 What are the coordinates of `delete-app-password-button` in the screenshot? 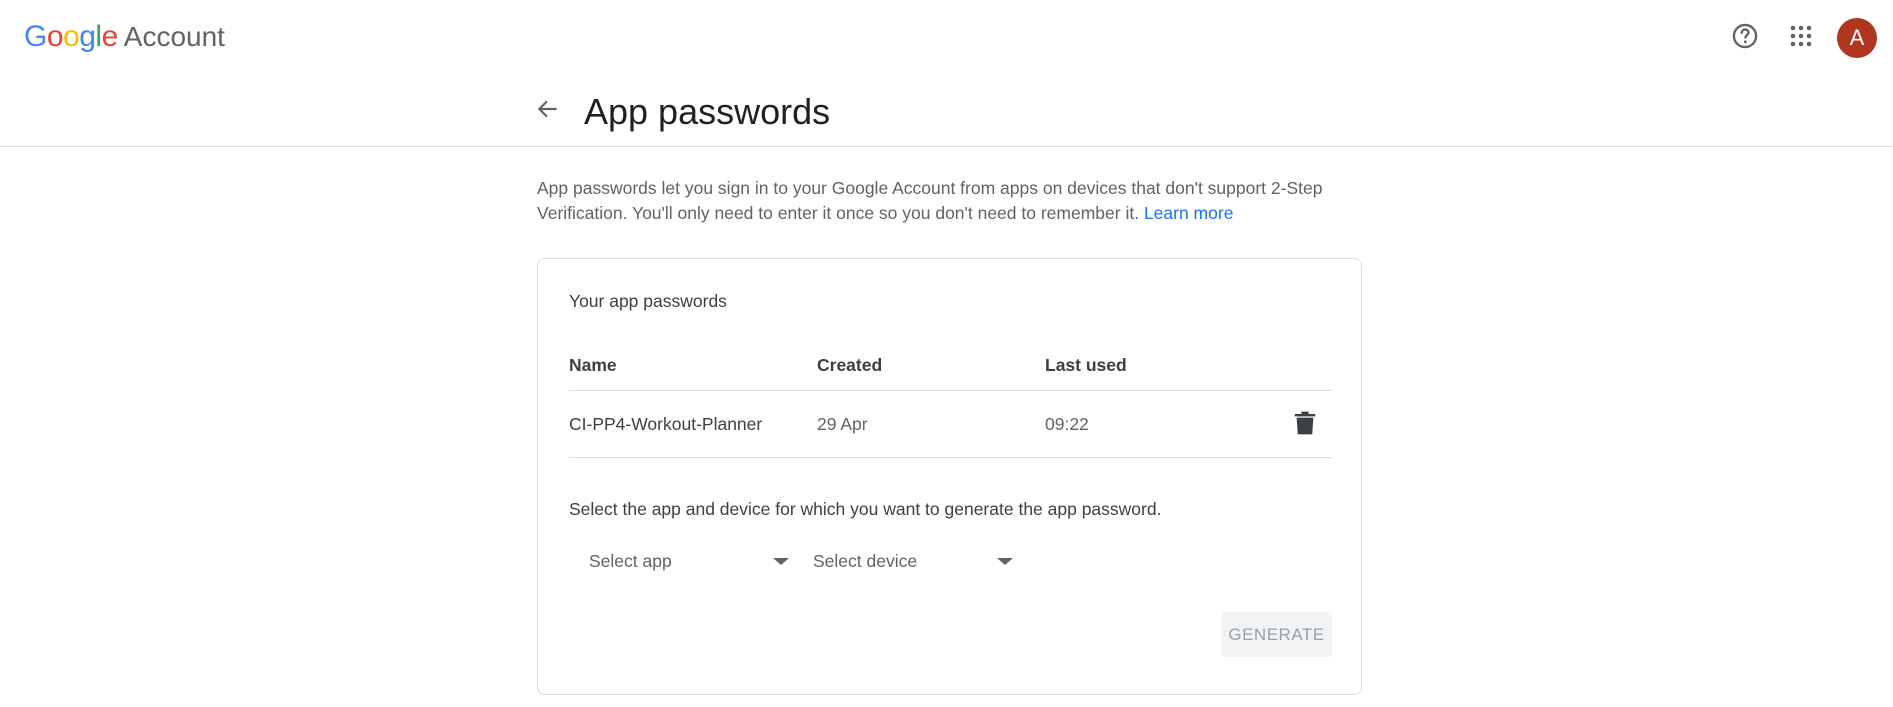 It's located at (1305, 425).